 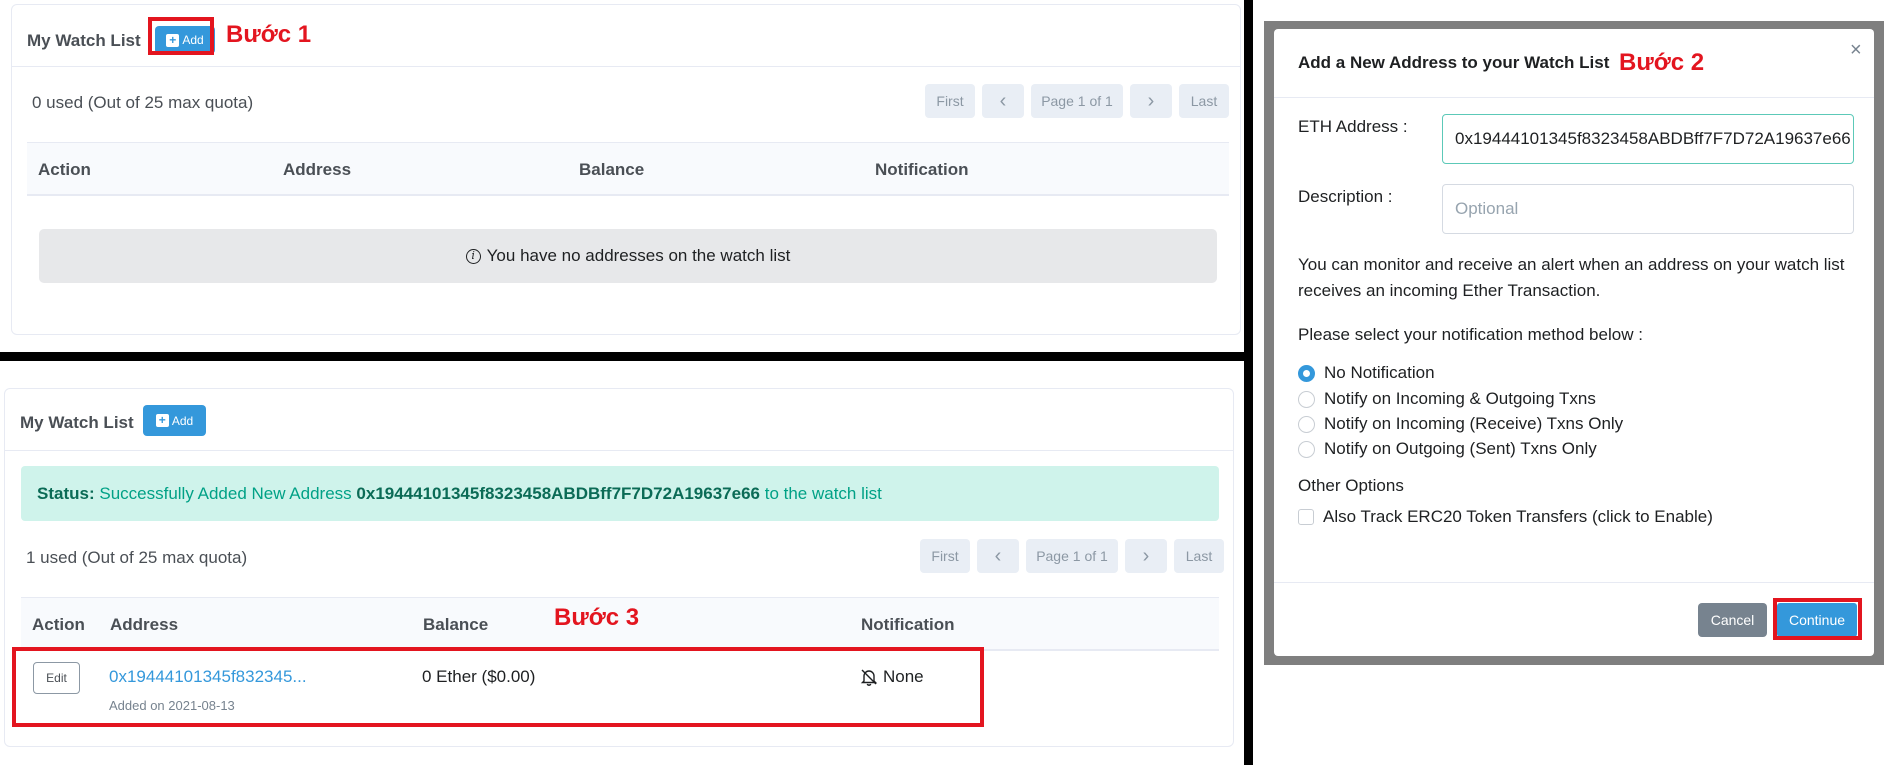 What do you see at coordinates (1574, 661) in the screenshot?
I see `backdrop-edge-bottom` at bounding box center [1574, 661].